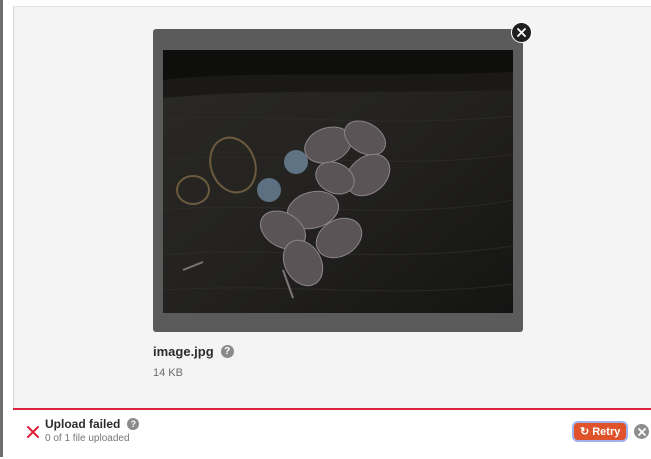  What do you see at coordinates (83, 424) in the screenshot?
I see `status-title: Upload failed` at bounding box center [83, 424].